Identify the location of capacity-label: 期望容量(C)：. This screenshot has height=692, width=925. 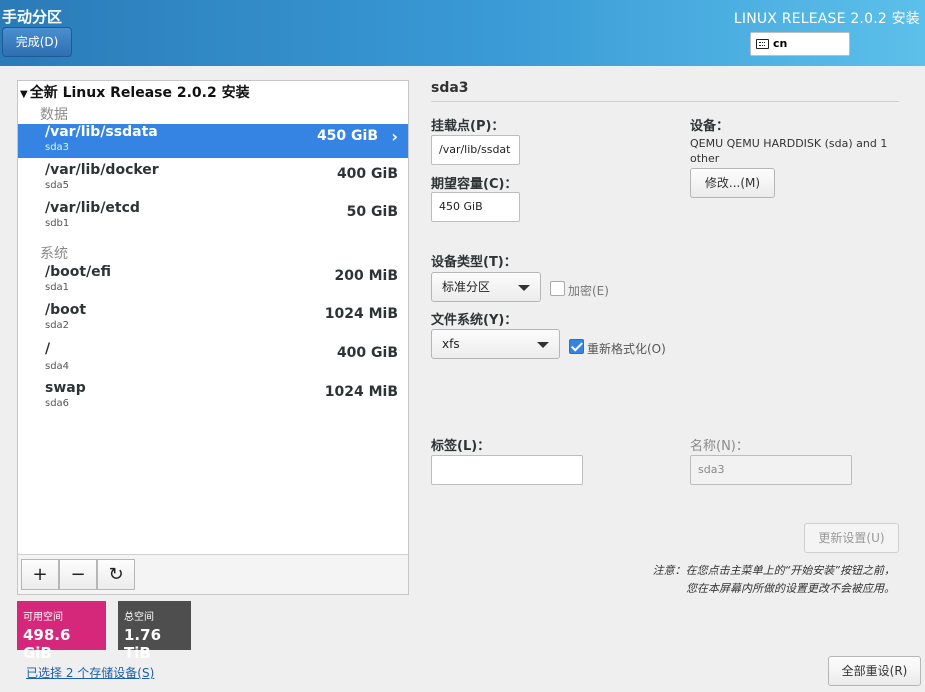
(474, 184).